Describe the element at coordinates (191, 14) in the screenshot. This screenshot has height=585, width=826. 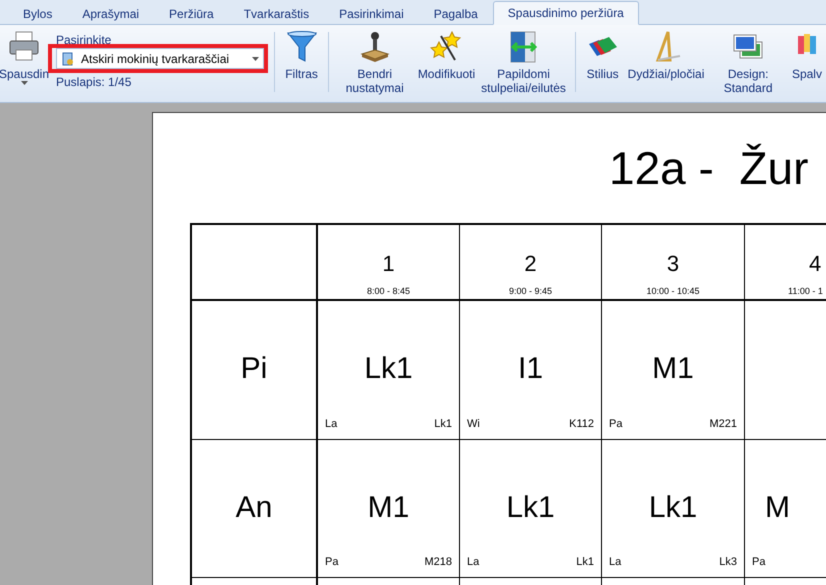
I see `ribbon-tab: Peržiūra` at that location.